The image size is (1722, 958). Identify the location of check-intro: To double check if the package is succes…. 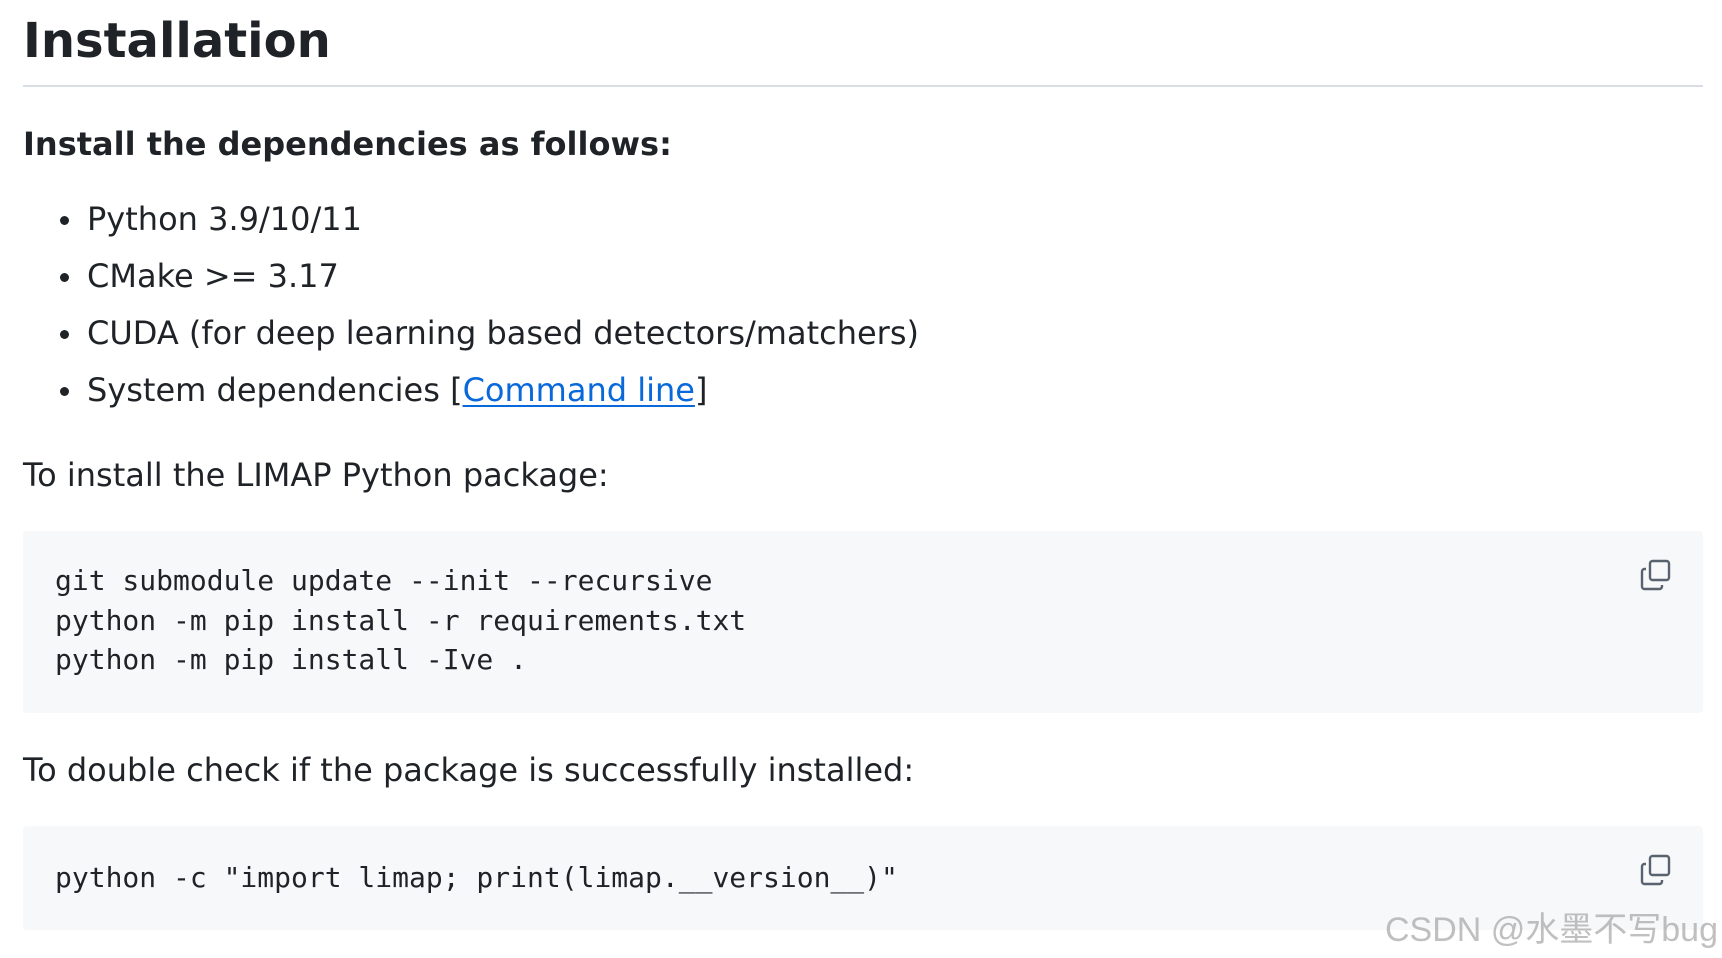
(469, 770).